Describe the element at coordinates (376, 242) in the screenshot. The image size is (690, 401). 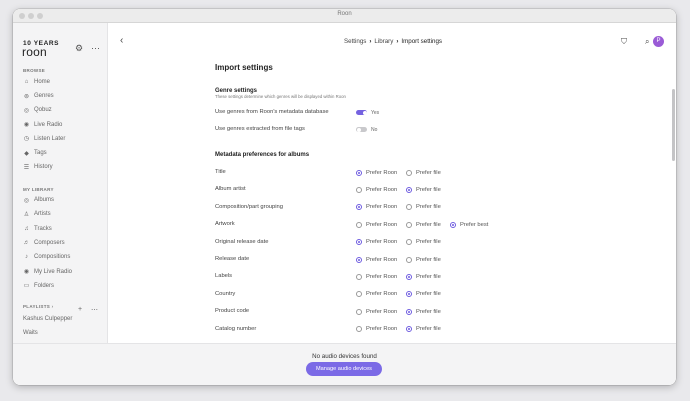
I see `radio-original-release-date-prefer-roon: Prefer Roon` at that location.